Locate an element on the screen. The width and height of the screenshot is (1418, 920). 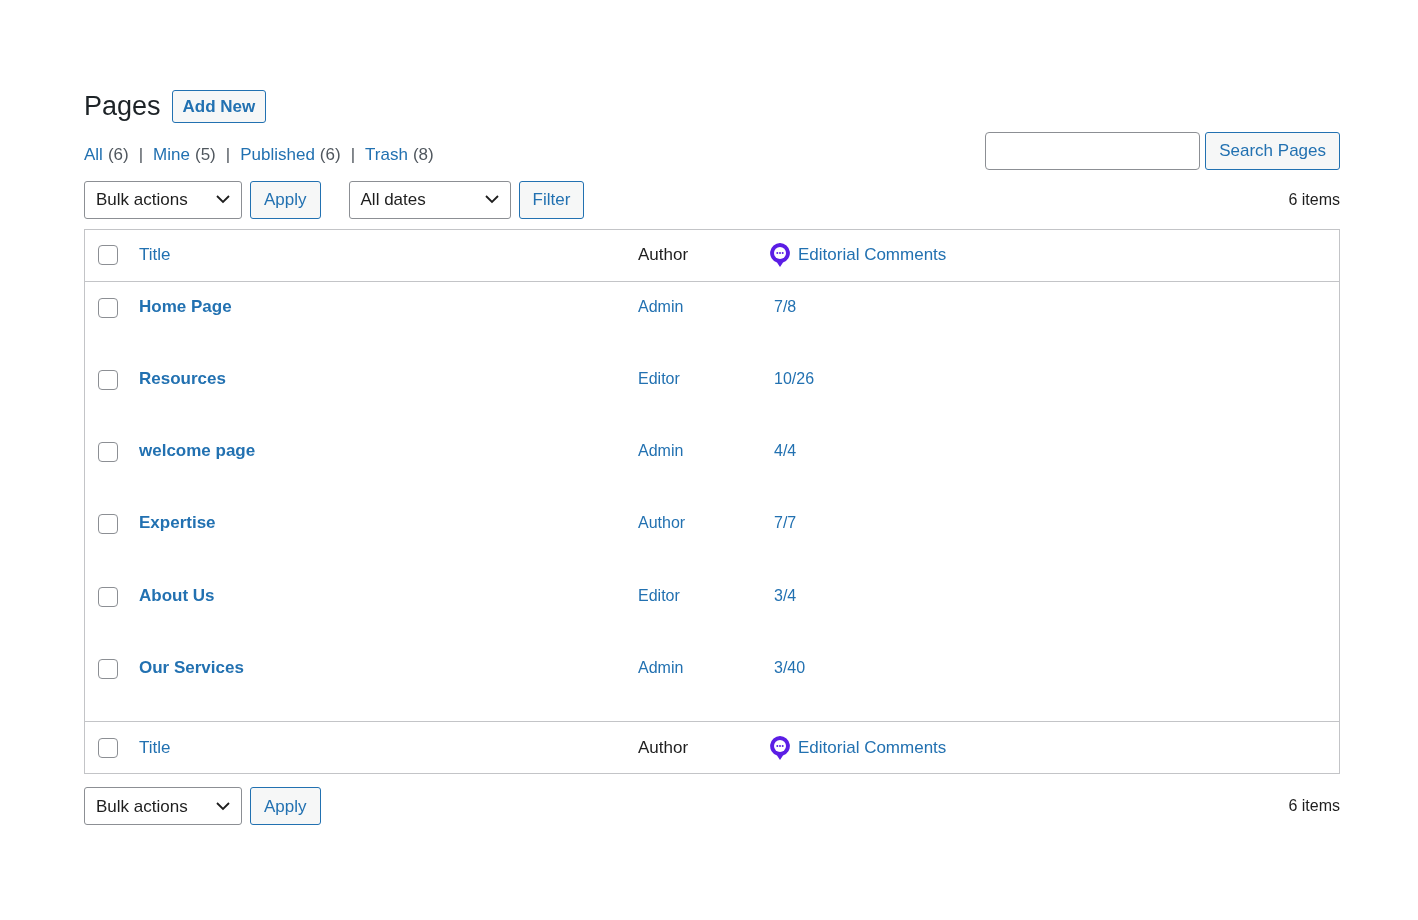
view-filter-link: Trash is located at coordinates (386, 155).